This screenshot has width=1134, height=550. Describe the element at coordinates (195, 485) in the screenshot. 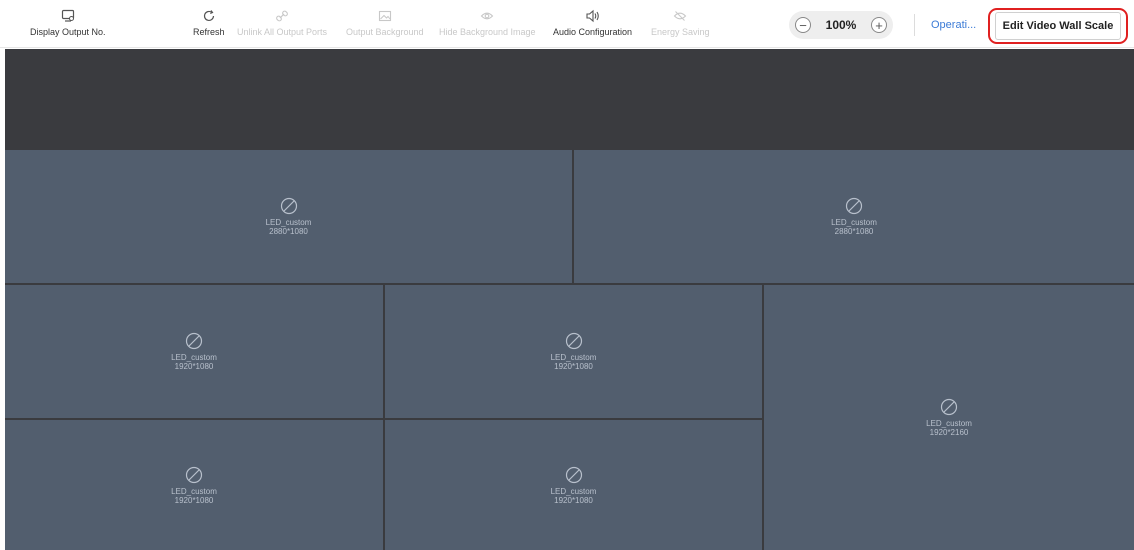

I see `wall-screen-6: LED_custom 1920*1080` at that location.